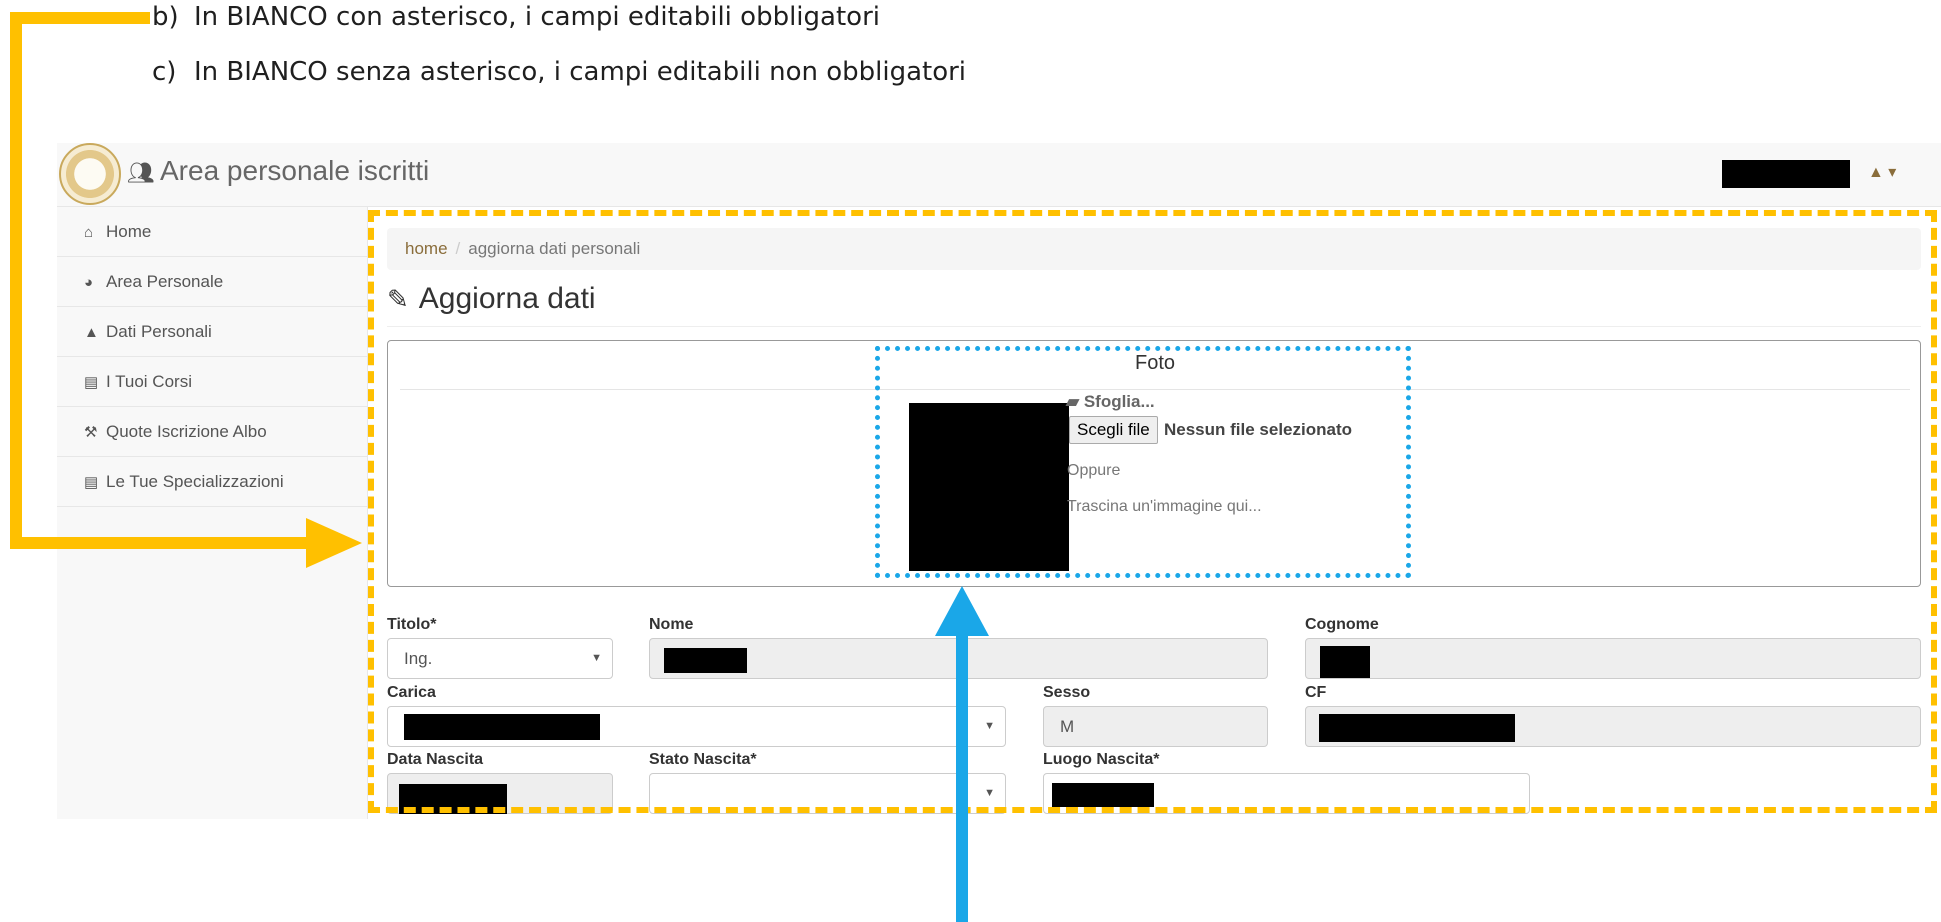 Image resolution: width=1941 pixels, height=922 pixels. I want to click on app-title: Area personale iscritti, so click(295, 170).